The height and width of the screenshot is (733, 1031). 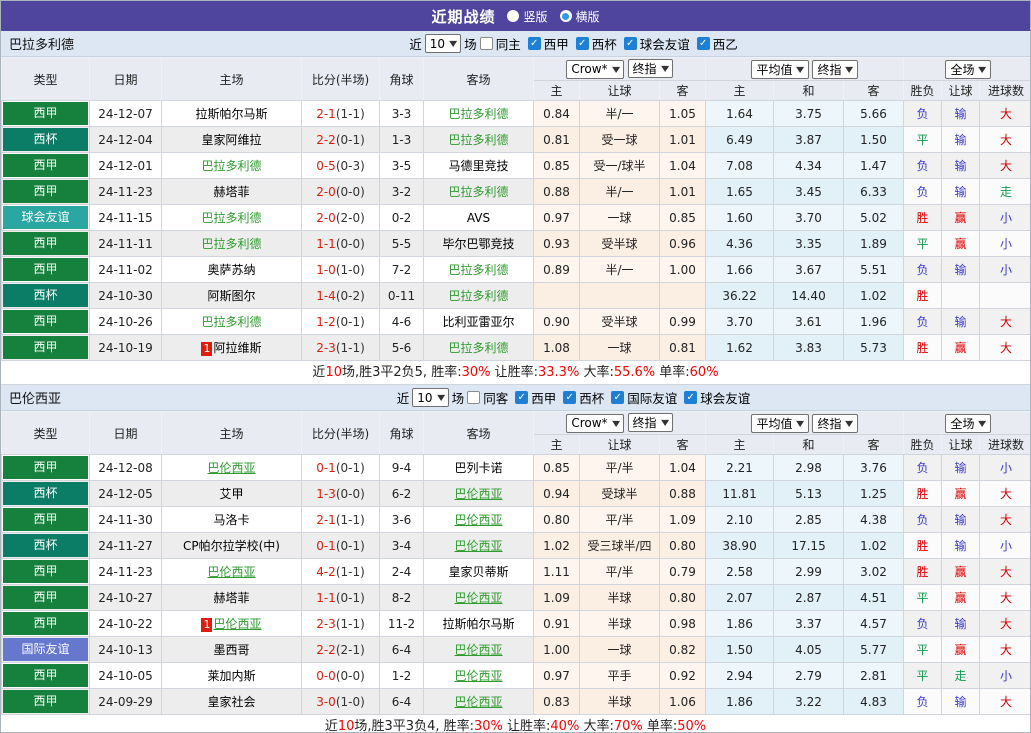 What do you see at coordinates (703, 43) in the screenshot?
I see `league-checkbox-segunda: ✓` at bounding box center [703, 43].